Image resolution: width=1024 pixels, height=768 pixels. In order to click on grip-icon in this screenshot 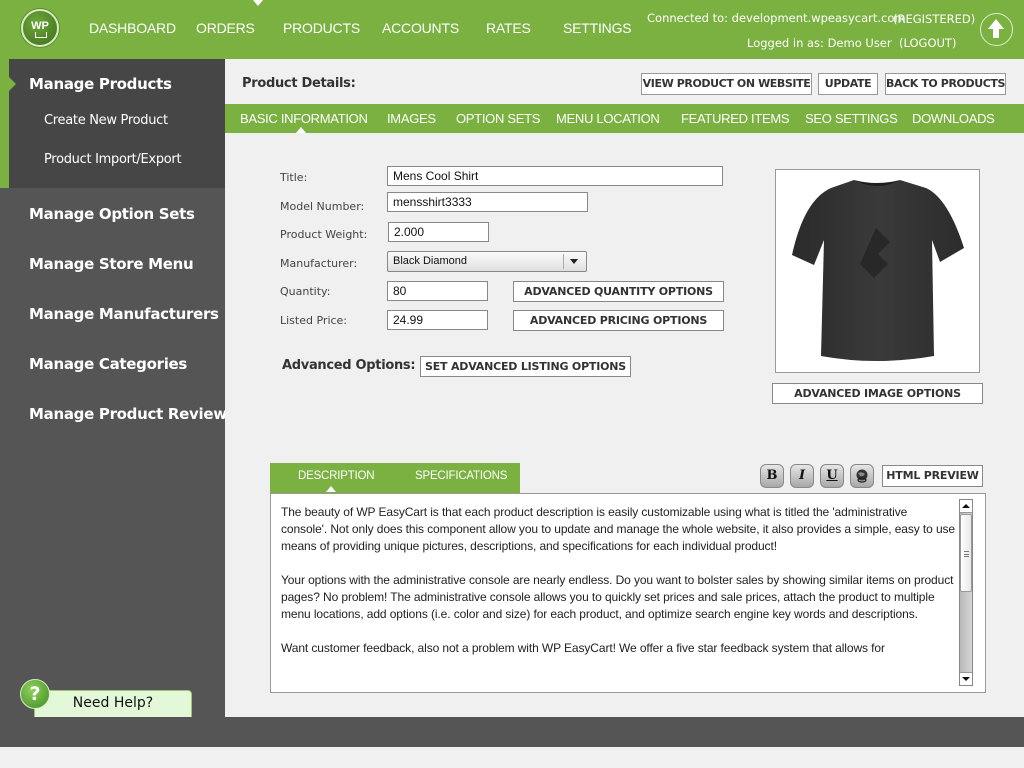, I will do `click(966, 554)`.